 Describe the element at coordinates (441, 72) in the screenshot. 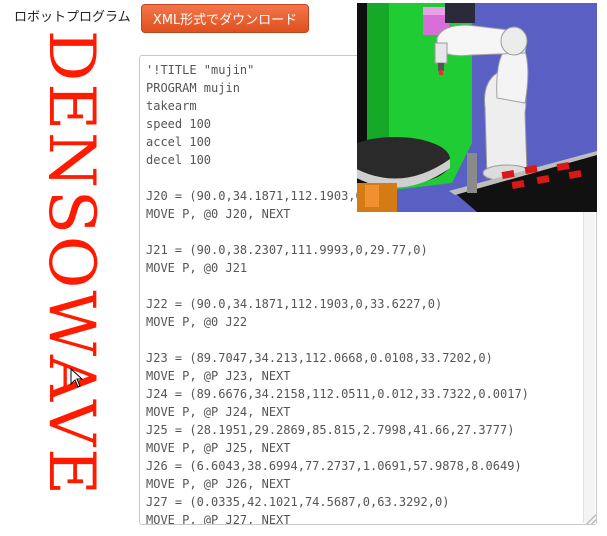

I see `robot-tool-tip` at that location.